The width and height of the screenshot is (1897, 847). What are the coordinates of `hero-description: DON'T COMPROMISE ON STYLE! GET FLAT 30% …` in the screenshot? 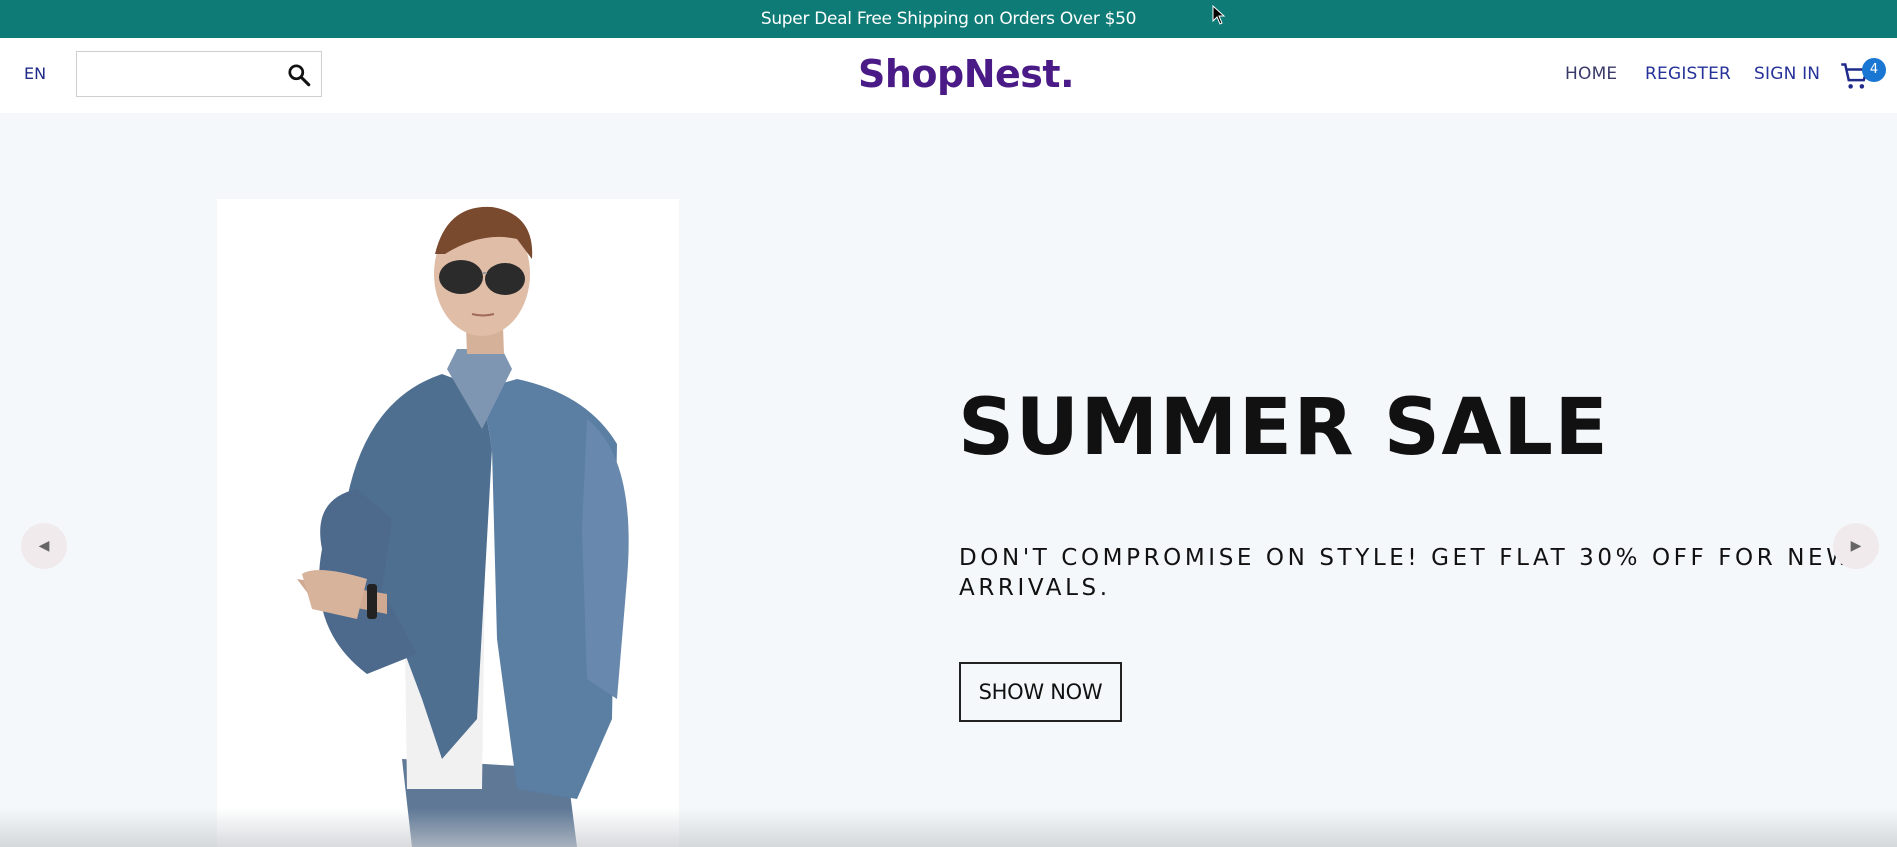 It's located at (1406, 573).